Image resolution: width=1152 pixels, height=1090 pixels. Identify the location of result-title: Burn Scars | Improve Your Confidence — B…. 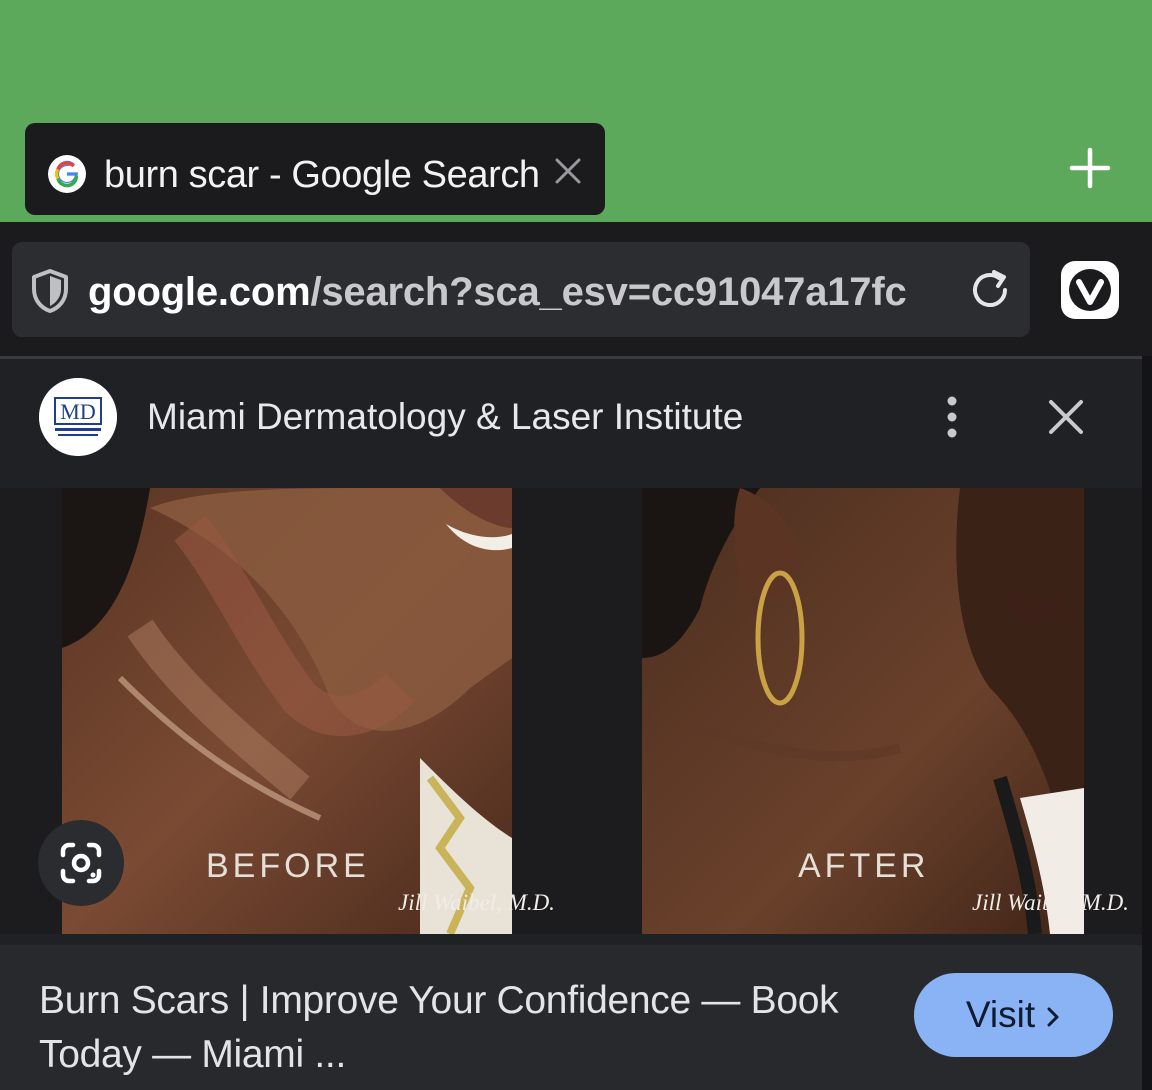
(469, 1028).